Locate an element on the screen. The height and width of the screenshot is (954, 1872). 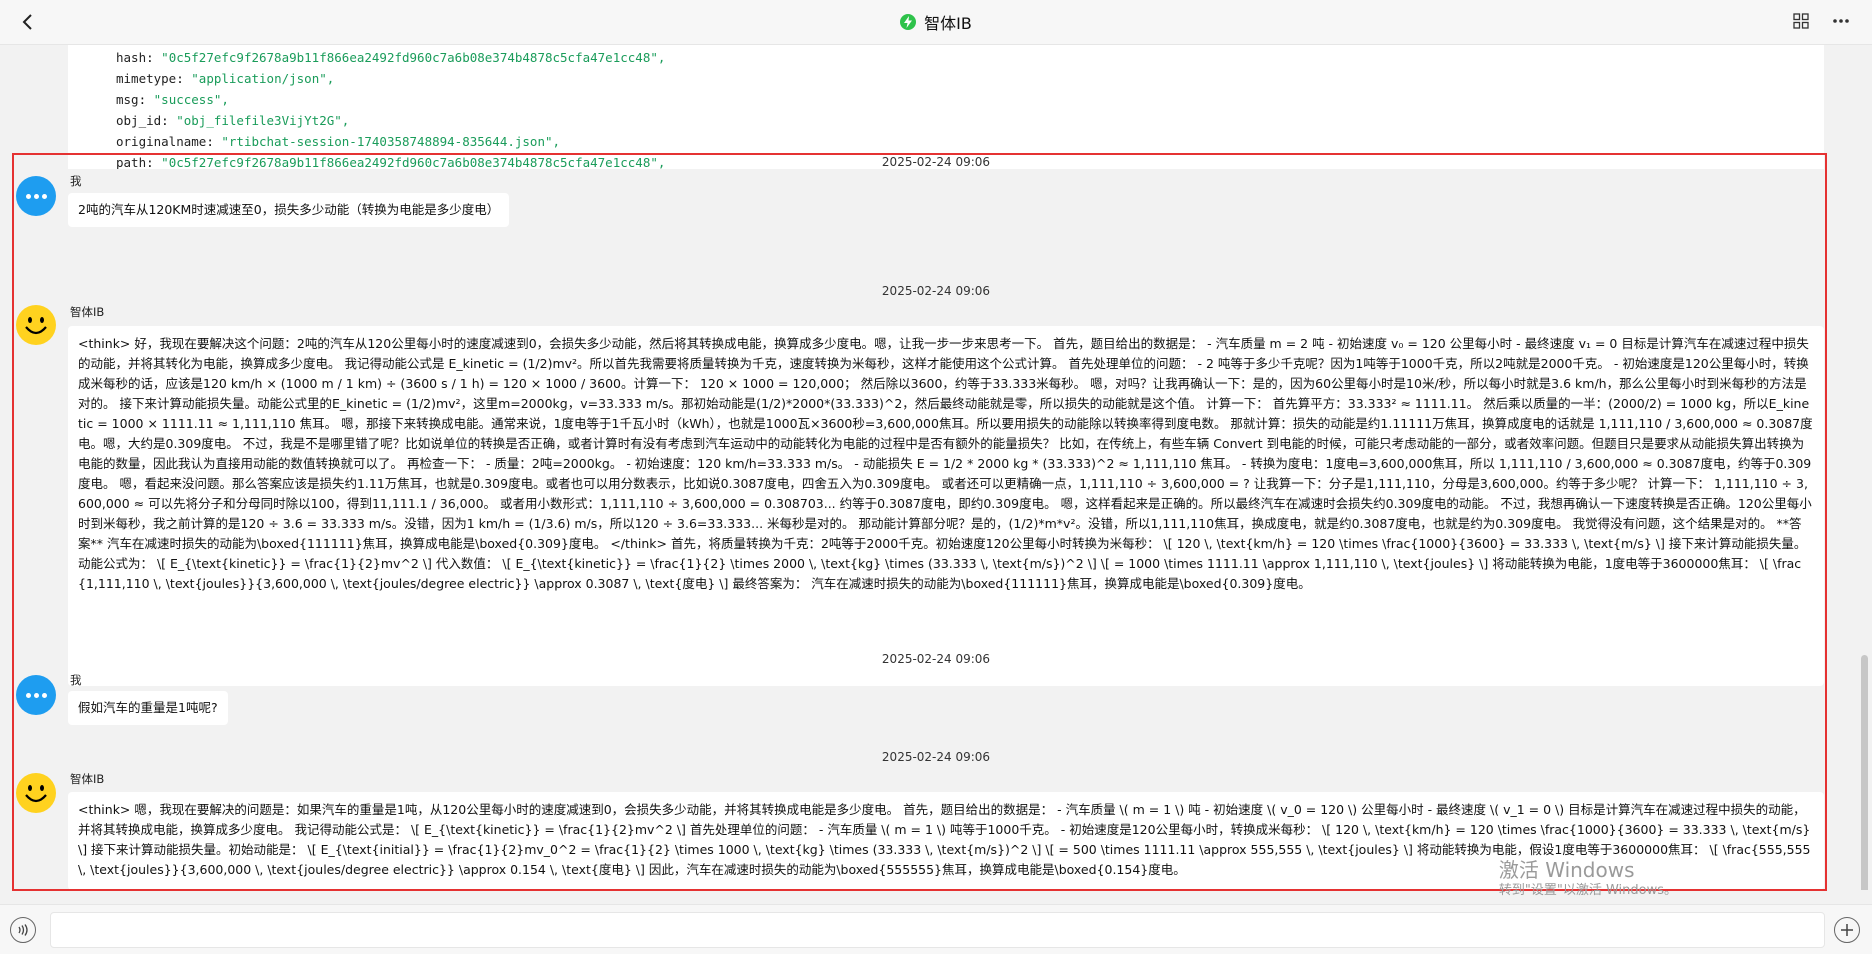
grid-button is located at coordinates (1801, 21).